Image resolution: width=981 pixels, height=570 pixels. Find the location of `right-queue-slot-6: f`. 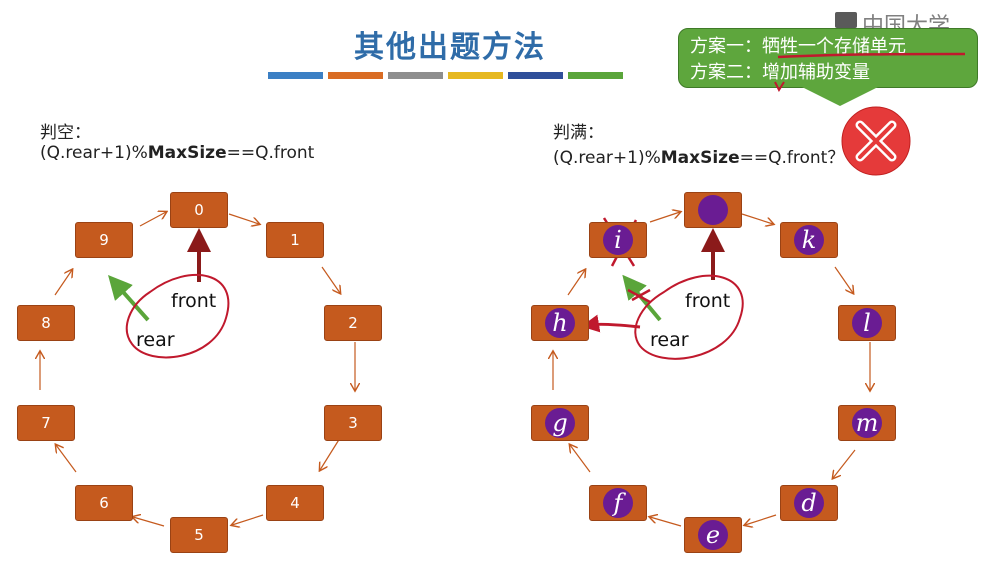

right-queue-slot-6: f is located at coordinates (618, 503).